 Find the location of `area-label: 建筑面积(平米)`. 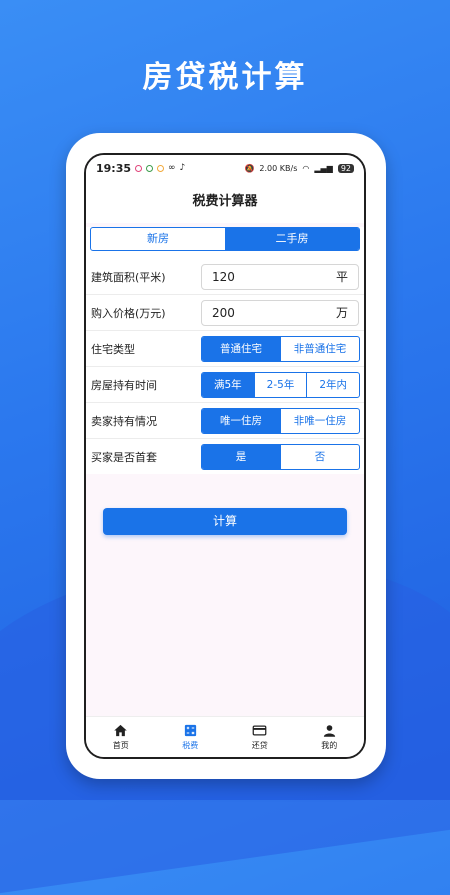

area-label: 建筑面积(平米) is located at coordinates (128, 277).